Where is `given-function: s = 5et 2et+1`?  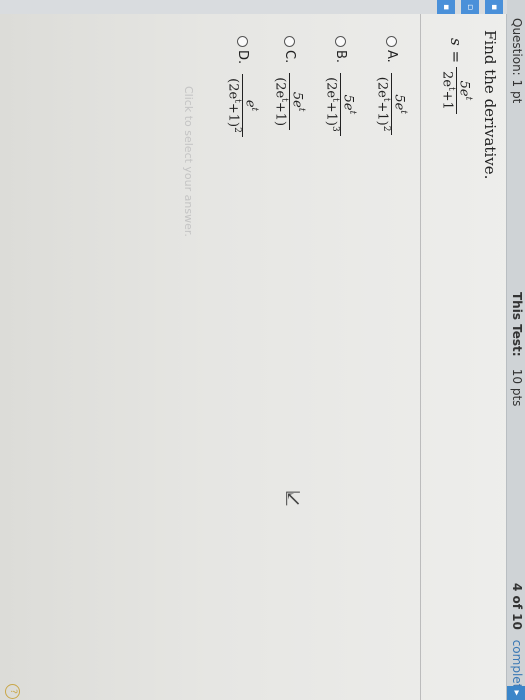
given-function: s = 5et 2et+1 is located at coordinates (456, 76).